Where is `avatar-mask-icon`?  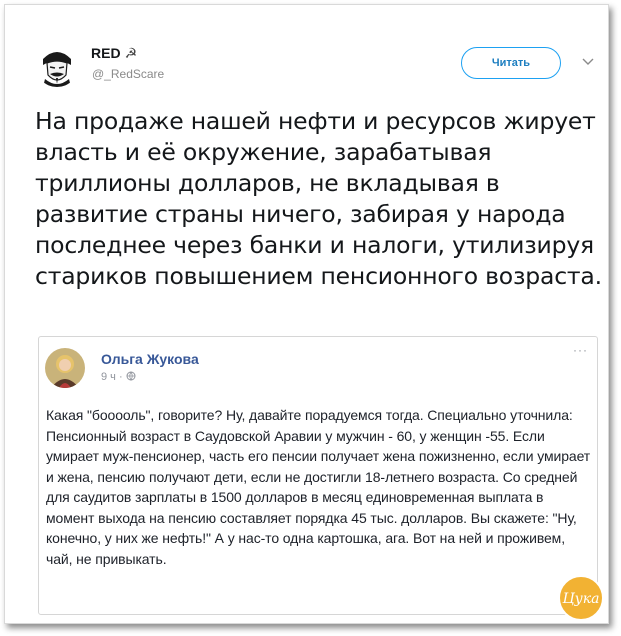 avatar-mask-icon is located at coordinates (57, 65).